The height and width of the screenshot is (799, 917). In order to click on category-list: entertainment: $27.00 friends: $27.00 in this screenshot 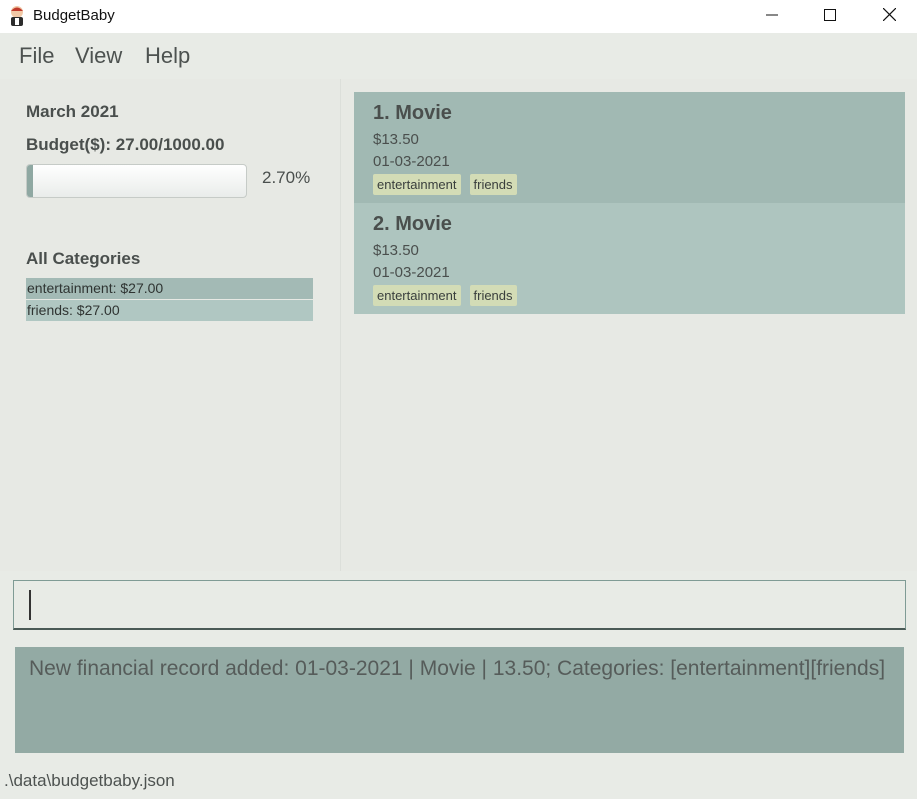, I will do `click(169, 300)`.